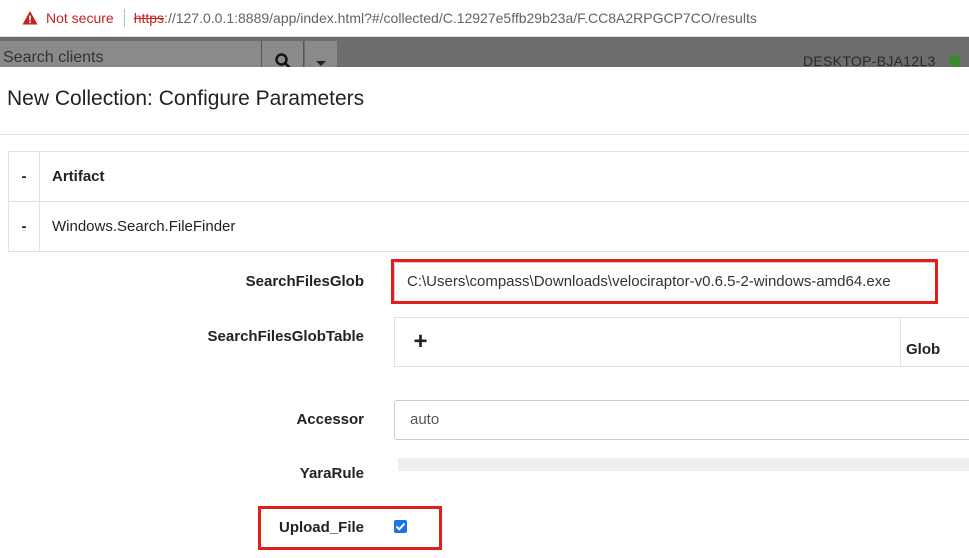  I want to click on warning-icon, so click(30, 18).